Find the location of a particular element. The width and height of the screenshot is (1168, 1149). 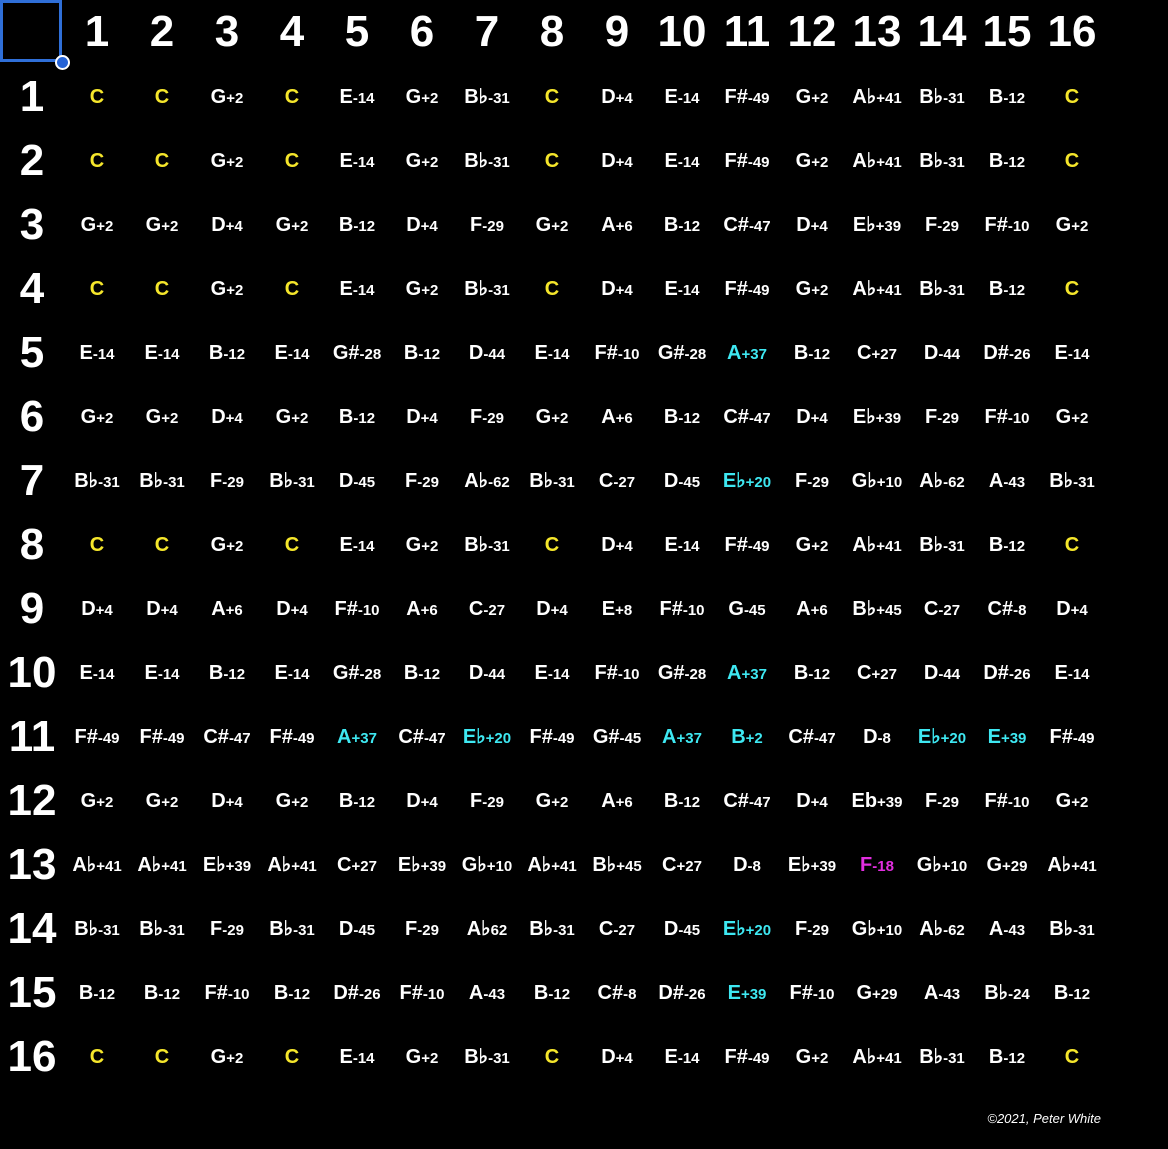

note-cell: D-45 is located at coordinates (357, 930).